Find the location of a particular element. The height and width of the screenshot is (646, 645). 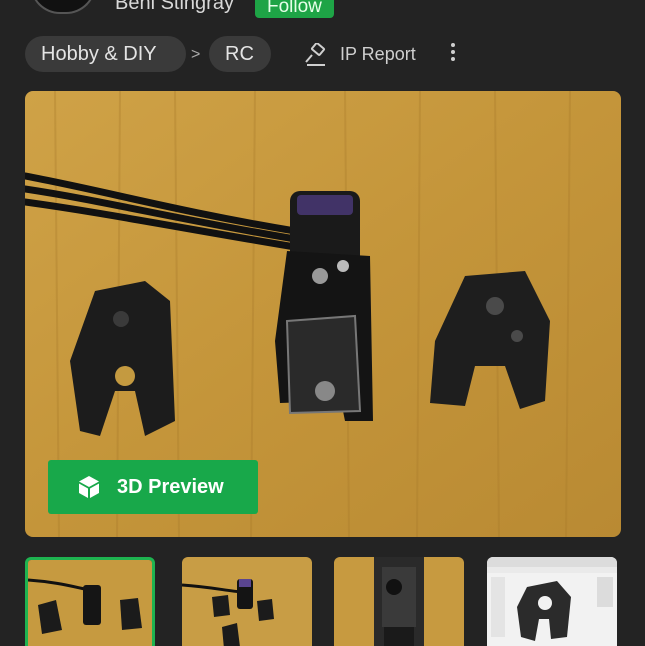

follow-button: Follow is located at coordinates (294, 9).